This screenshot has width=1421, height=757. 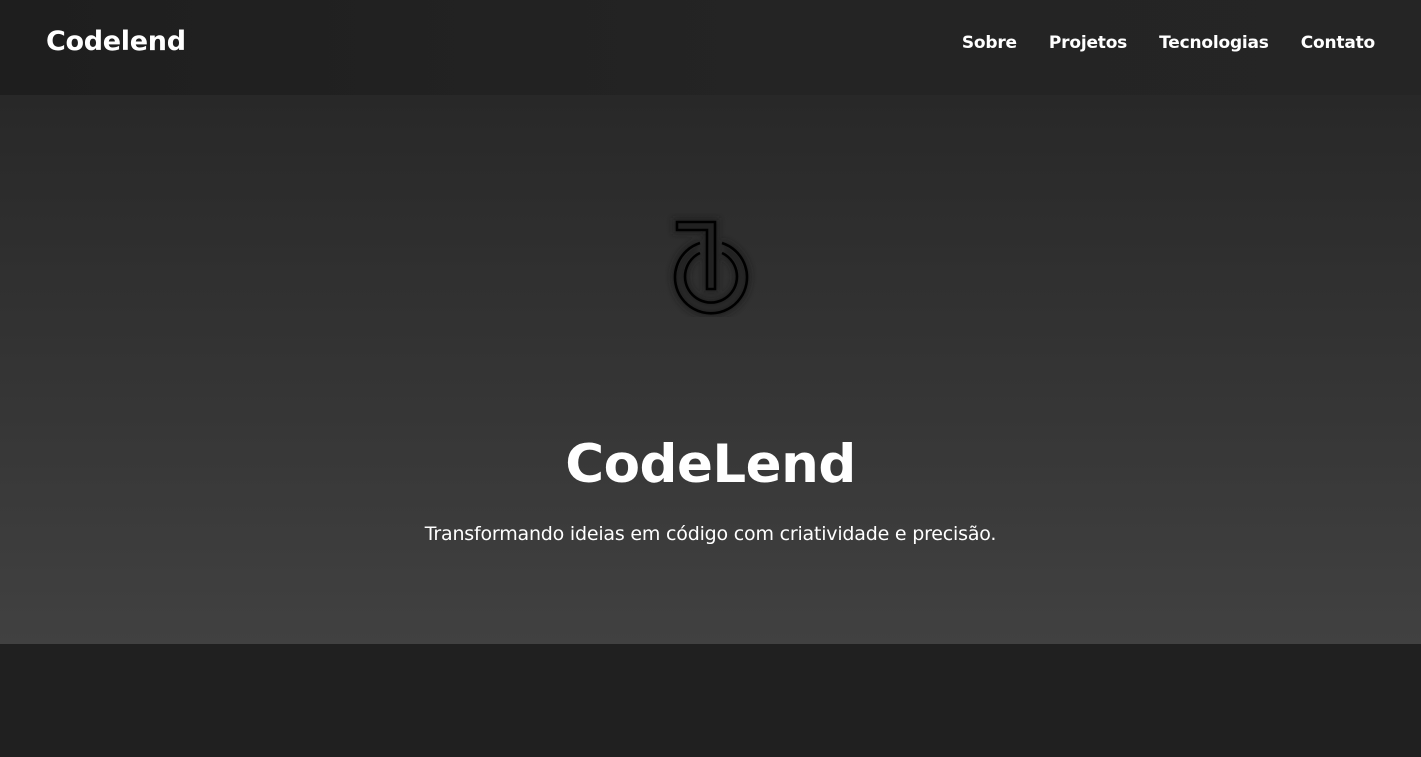 I want to click on hero-title: CodeLend, so click(x=710, y=464).